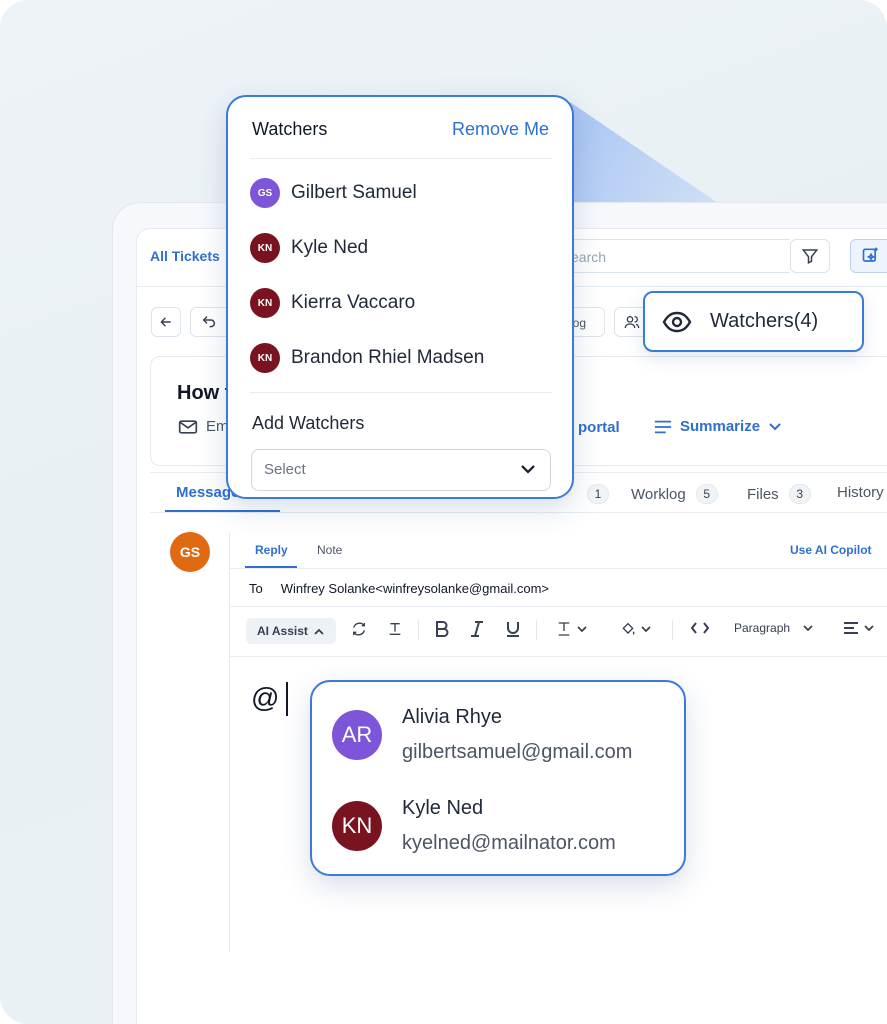  Describe the element at coordinates (594, 427) in the screenshot. I see `customer-portal-link: r portal` at that location.